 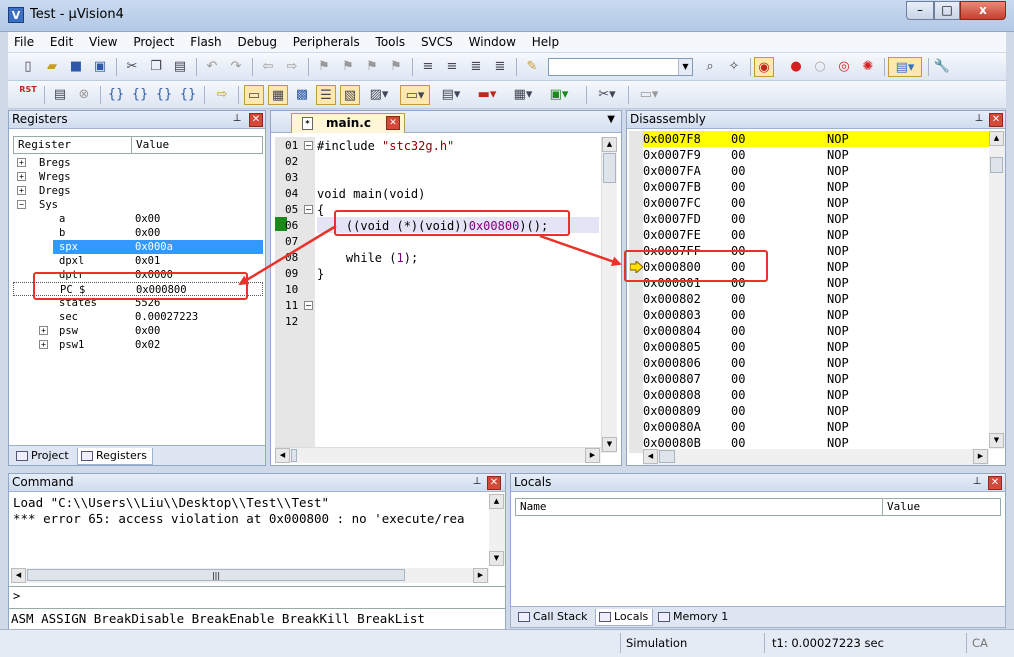 What do you see at coordinates (611, 119) in the screenshot?
I see `tab-list-chevron-icon: ▼` at bounding box center [611, 119].